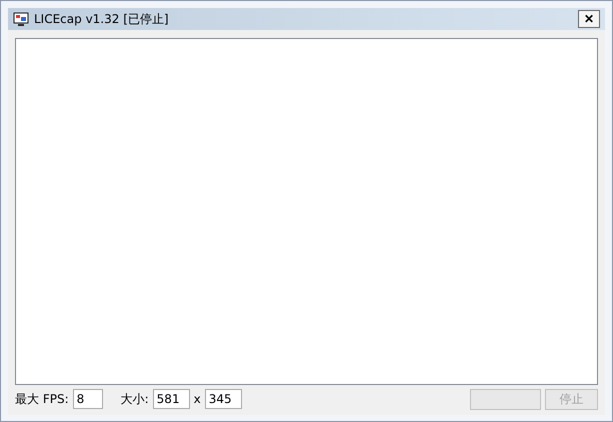 The width and height of the screenshot is (613, 422). What do you see at coordinates (42, 399) in the screenshot?
I see `fps-label: 最大 FPS:` at bounding box center [42, 399].